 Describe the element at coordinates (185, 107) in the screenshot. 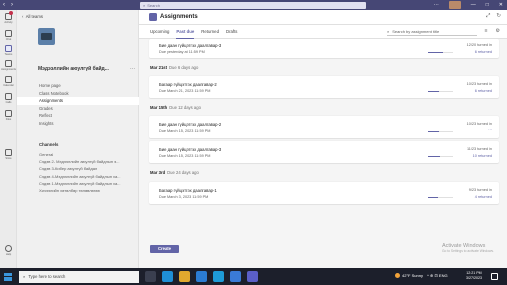

I see `group-ago: Due 12 days ago` at that location.